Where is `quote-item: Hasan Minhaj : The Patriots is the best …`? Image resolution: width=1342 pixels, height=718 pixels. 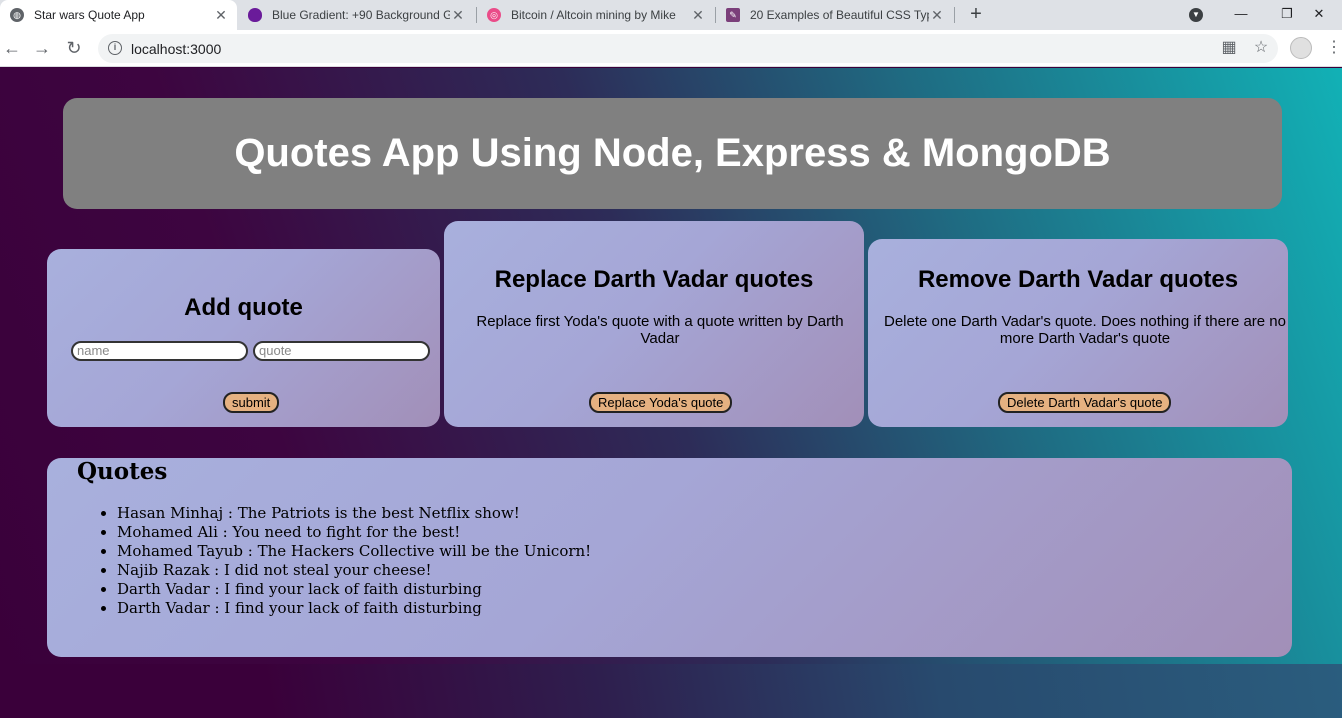
quote-item: Hasan Minhaj : The Patriots is the best … is located at coordinates (354, 513).